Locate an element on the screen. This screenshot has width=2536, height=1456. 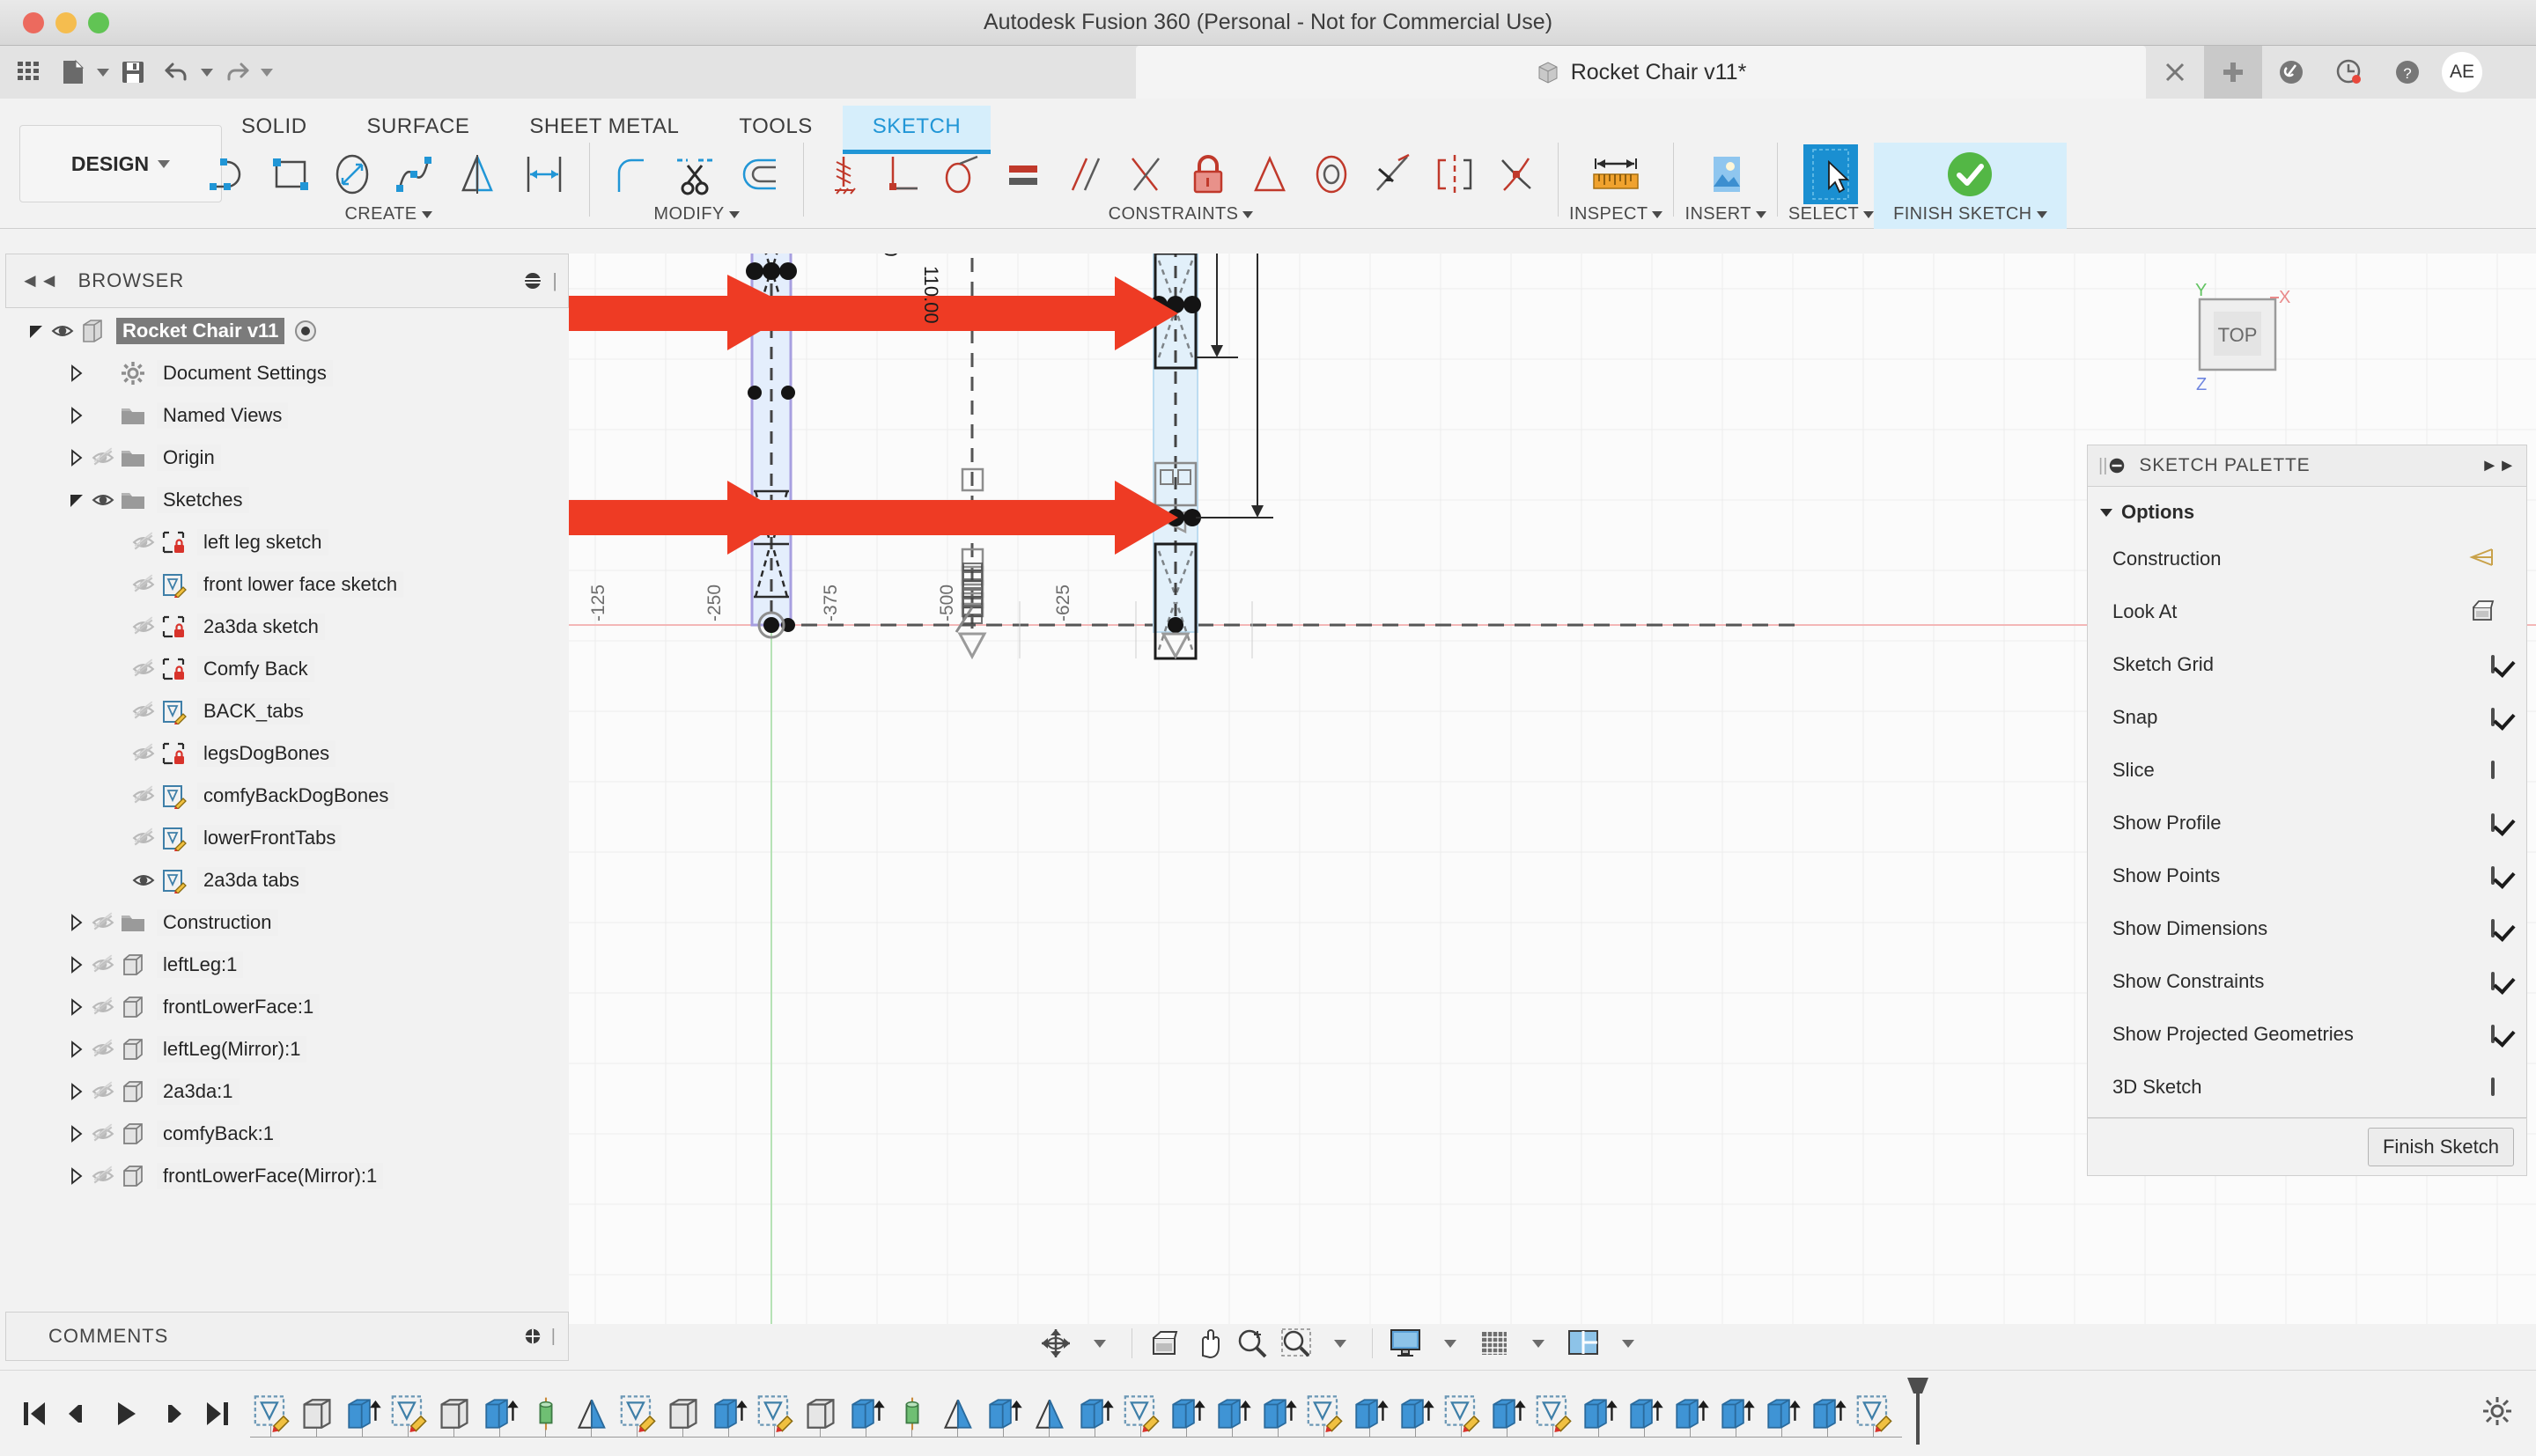
circle-icon is located at coordinates (352, 174).